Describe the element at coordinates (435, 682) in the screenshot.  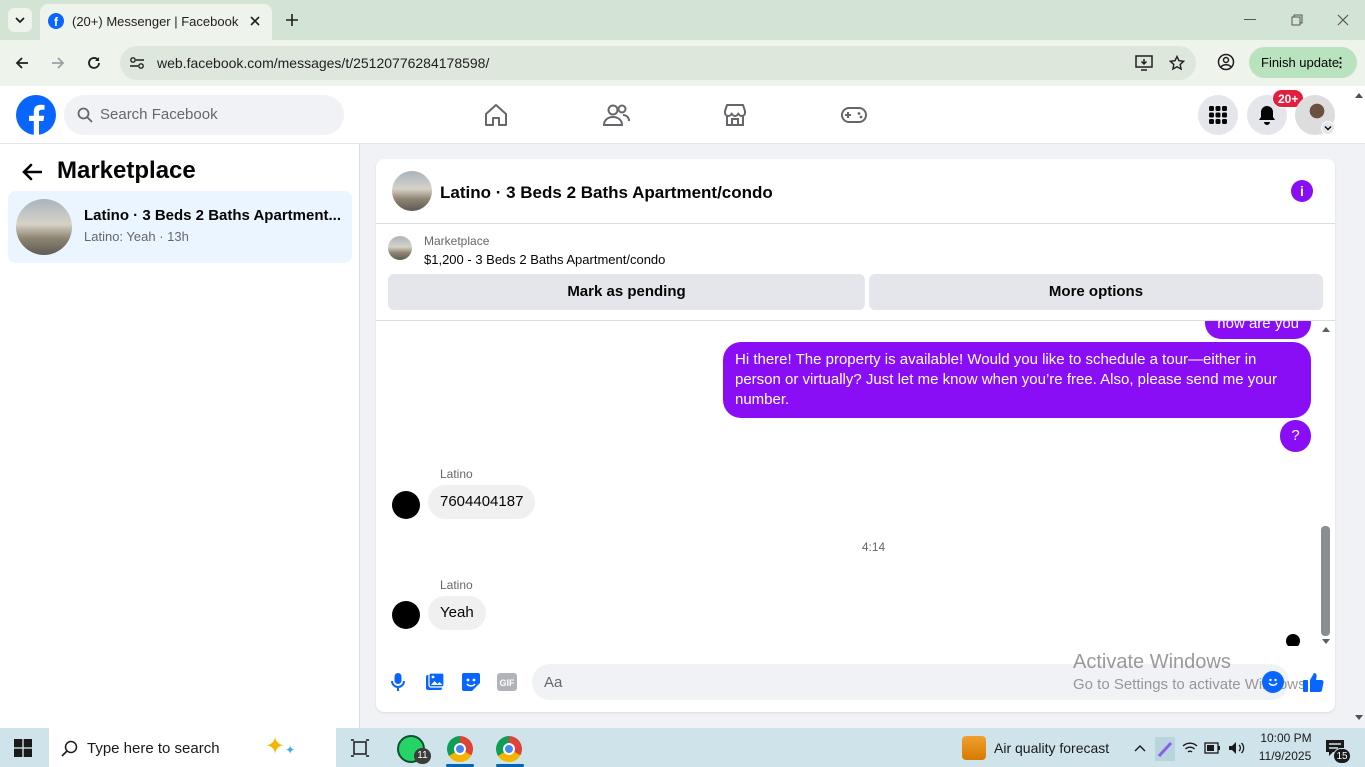
I see `photo-attach-icon` at that location.